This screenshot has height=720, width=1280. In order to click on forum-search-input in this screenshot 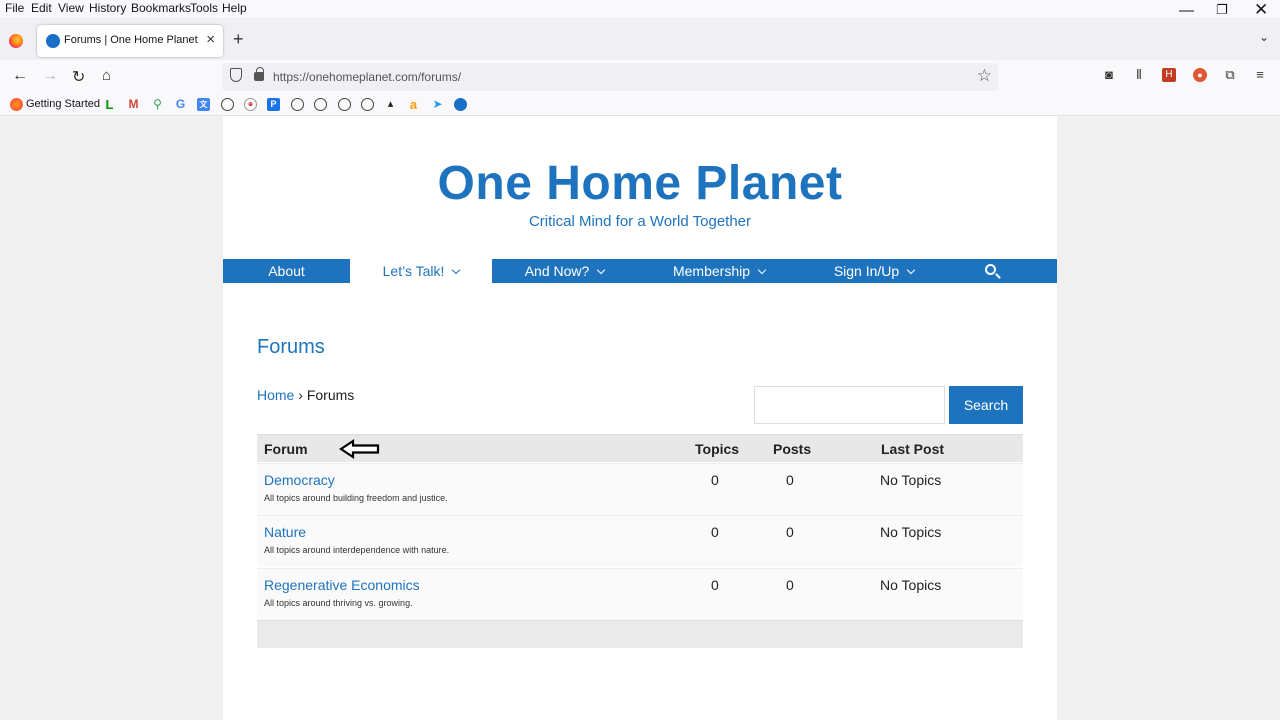, I will do `click(849, 405)`.